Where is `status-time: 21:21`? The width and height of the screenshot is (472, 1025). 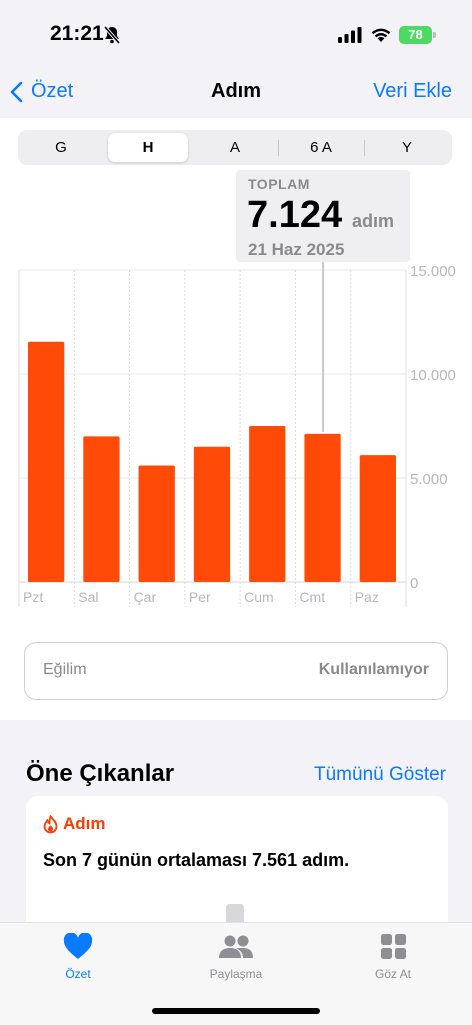 status-time: 21:21 is located at coordinates (77, 33).